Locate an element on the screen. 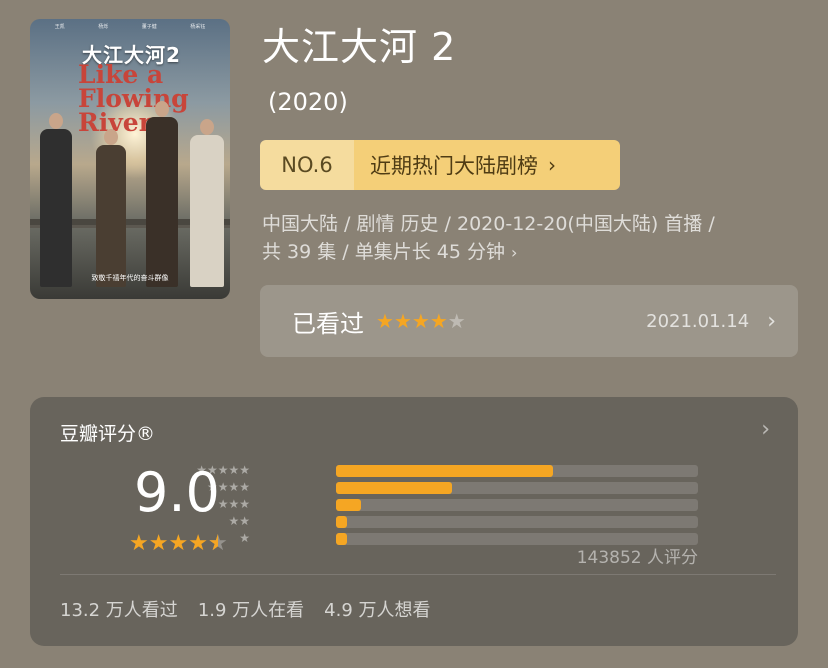 The image size is (828, 668). poster-actor: 杨烁 is located at coordinates (103, 27).